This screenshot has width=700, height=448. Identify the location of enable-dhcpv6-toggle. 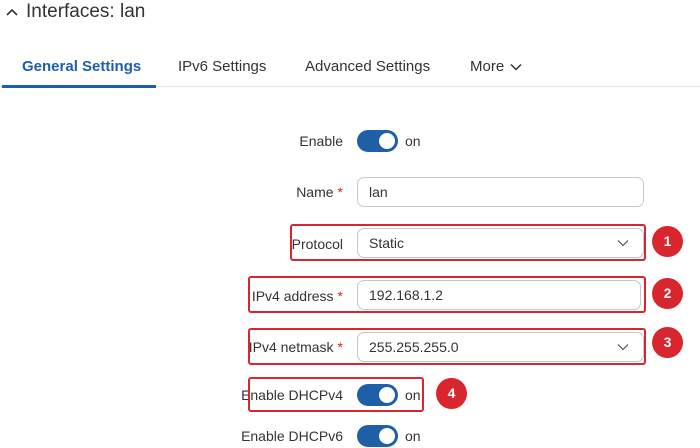
(377, 436).